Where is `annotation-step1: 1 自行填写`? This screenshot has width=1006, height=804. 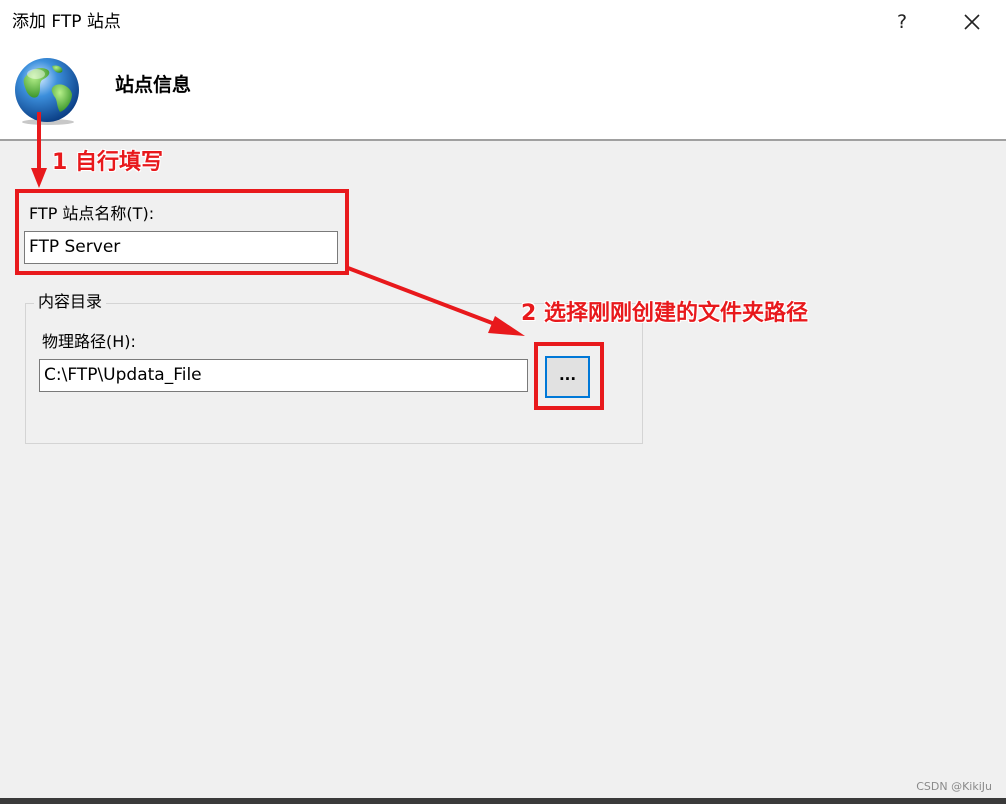 annotation-step1: 1 自行填写 is located at coordinates (107, 162).